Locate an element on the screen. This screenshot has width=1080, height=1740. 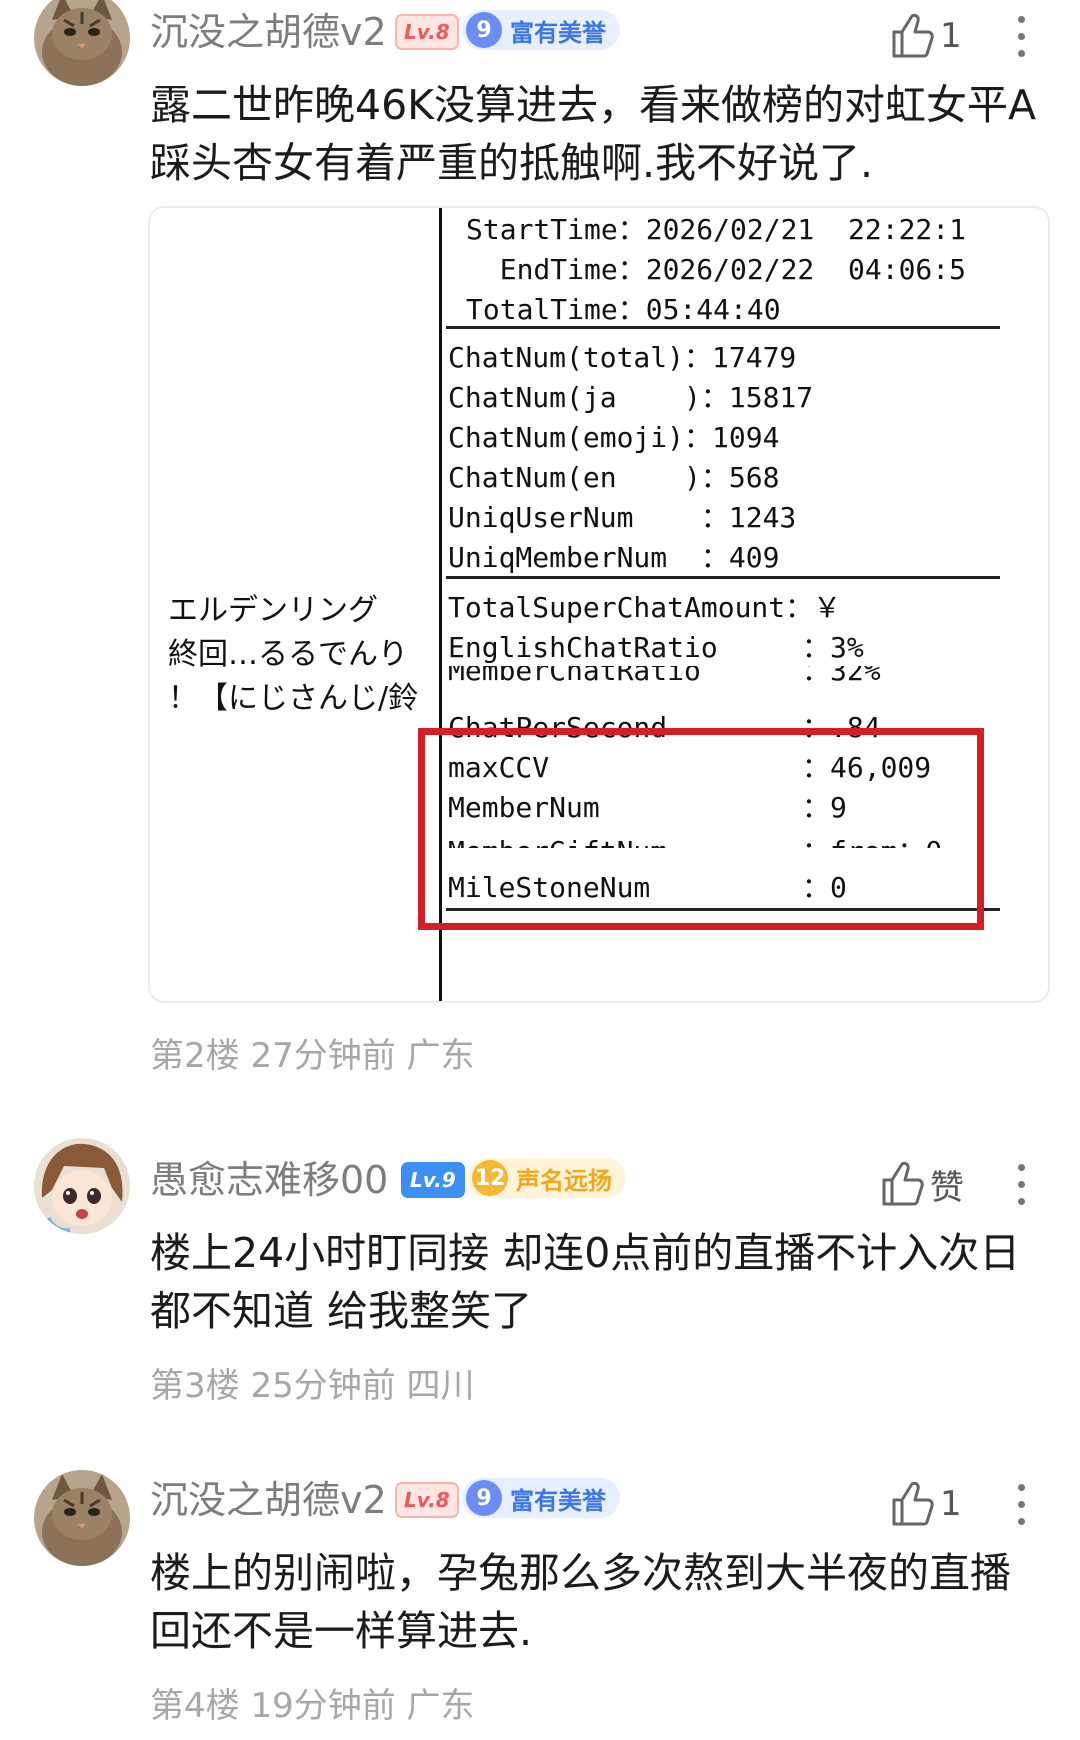
stat-chat-emoji: ChatNum(emoji)：1094 is located at coordinates (614, 437).